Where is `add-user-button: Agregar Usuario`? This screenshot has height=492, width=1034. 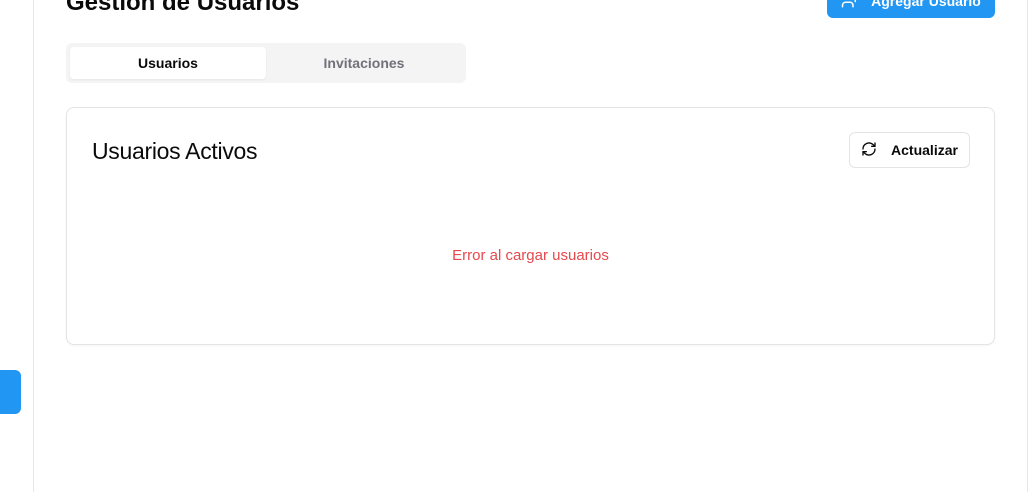
add-user-button: Agregar Usuario is located at coordinates (911, 9).